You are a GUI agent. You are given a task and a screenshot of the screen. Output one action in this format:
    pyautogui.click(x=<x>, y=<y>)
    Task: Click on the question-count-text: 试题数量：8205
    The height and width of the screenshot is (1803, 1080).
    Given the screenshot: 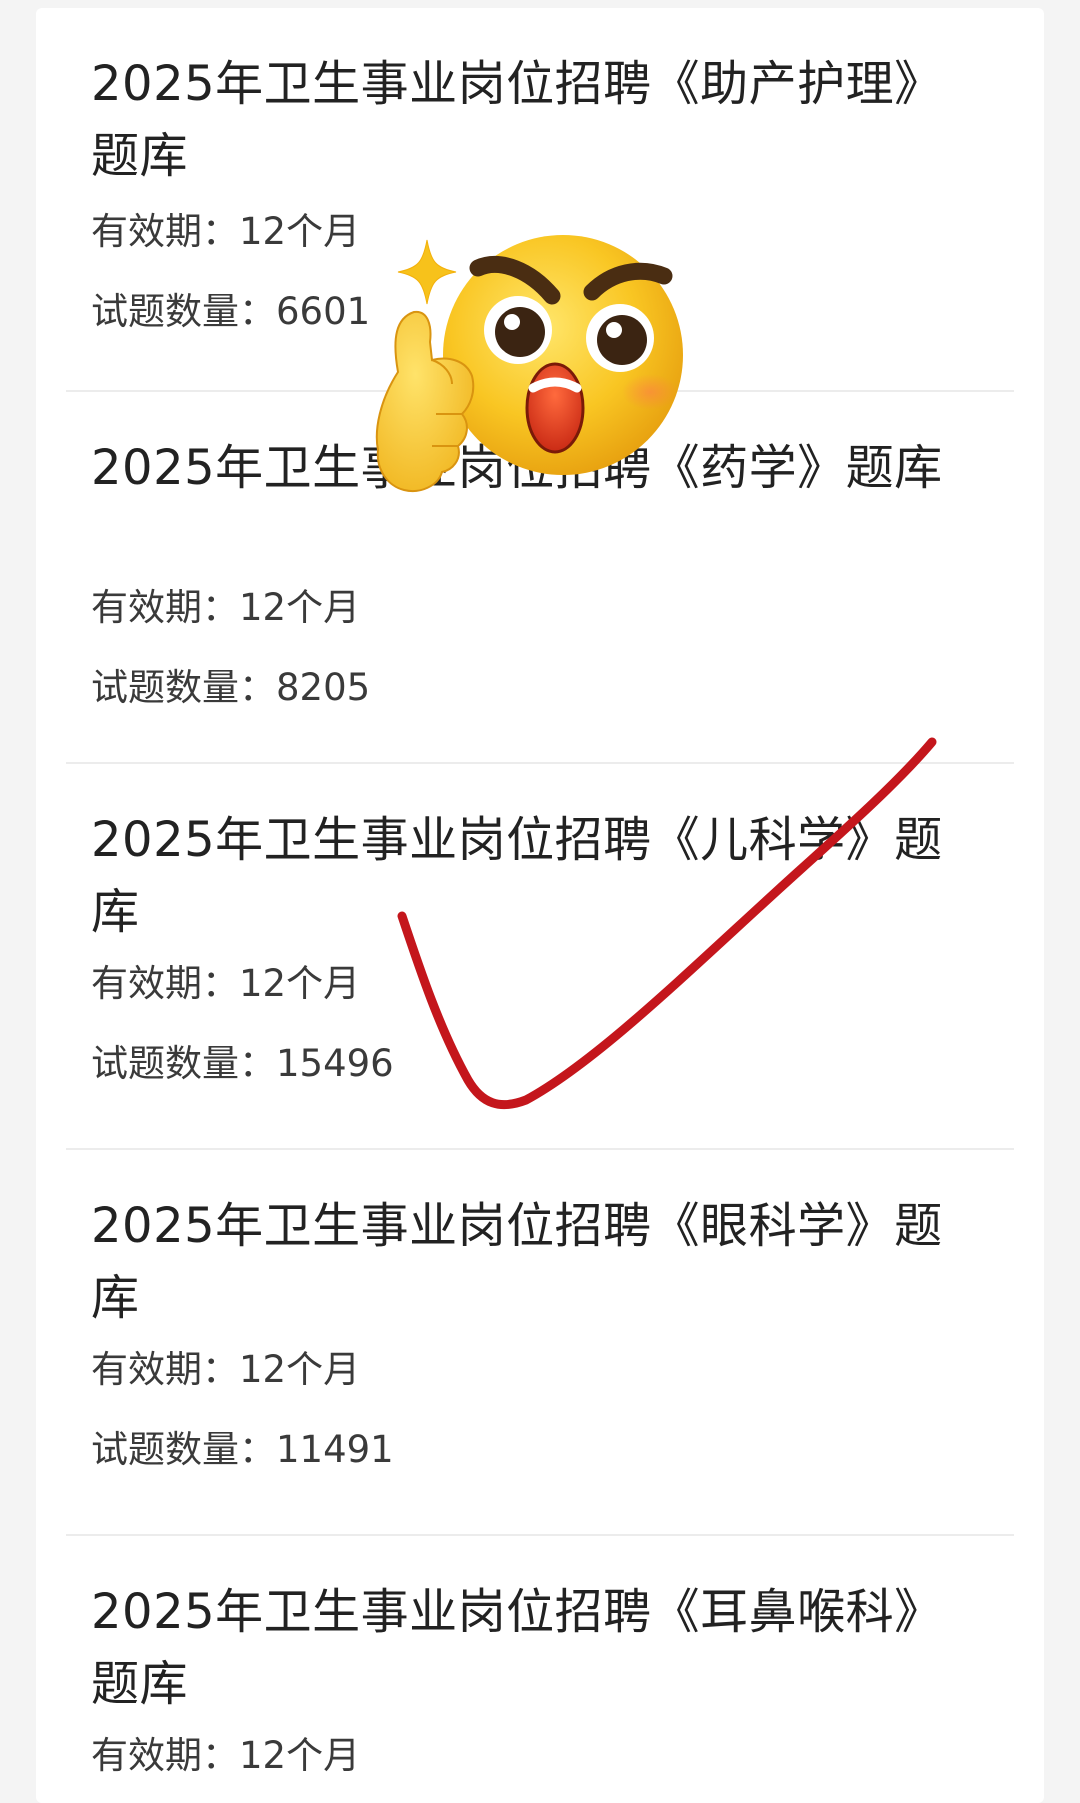 What is the action you would take?
    pyautogui.click(x=231, y=687)
    